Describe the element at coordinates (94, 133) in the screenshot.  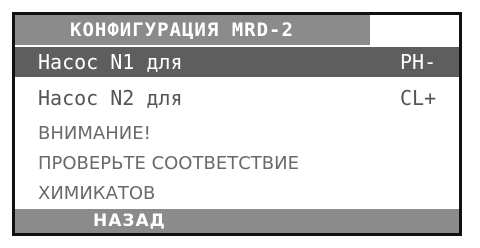
I see `warning-line-1: ВНИМАНИЕ!` at that location.